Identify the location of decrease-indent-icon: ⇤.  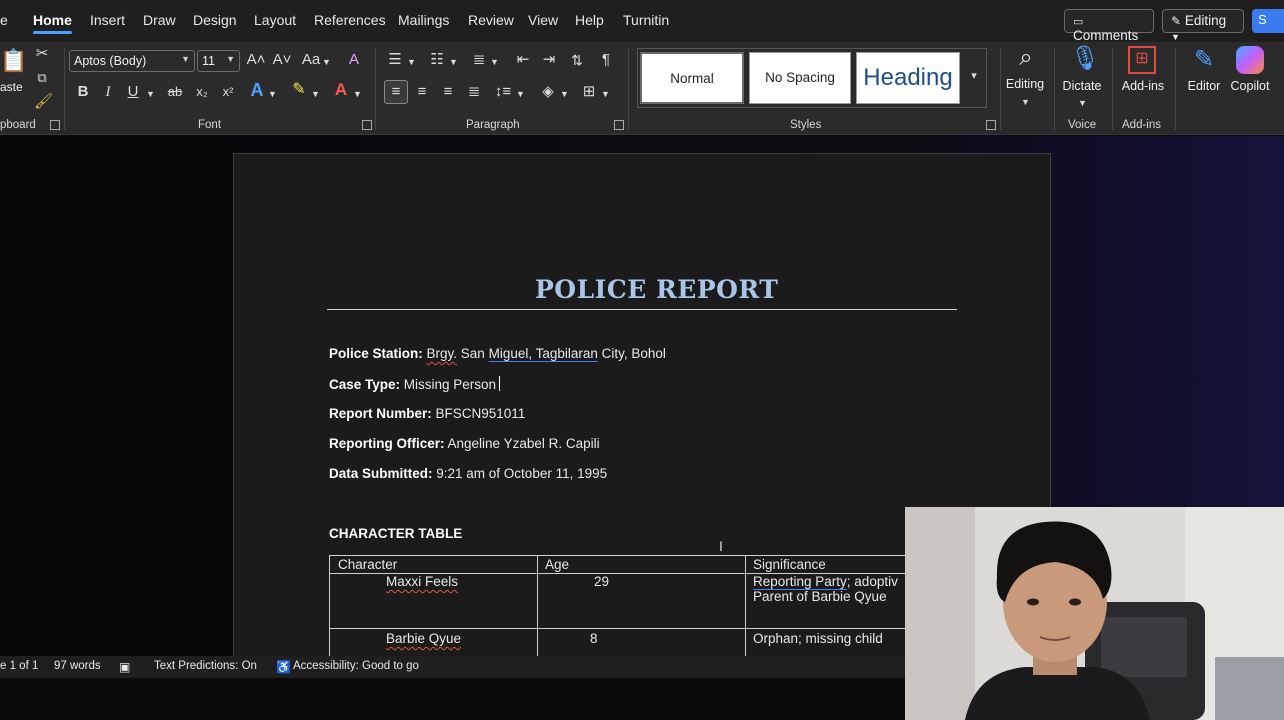
(523, 60).